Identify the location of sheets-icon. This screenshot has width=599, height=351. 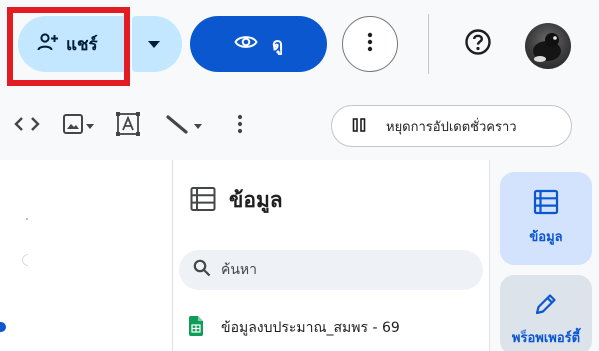
(196, 328).